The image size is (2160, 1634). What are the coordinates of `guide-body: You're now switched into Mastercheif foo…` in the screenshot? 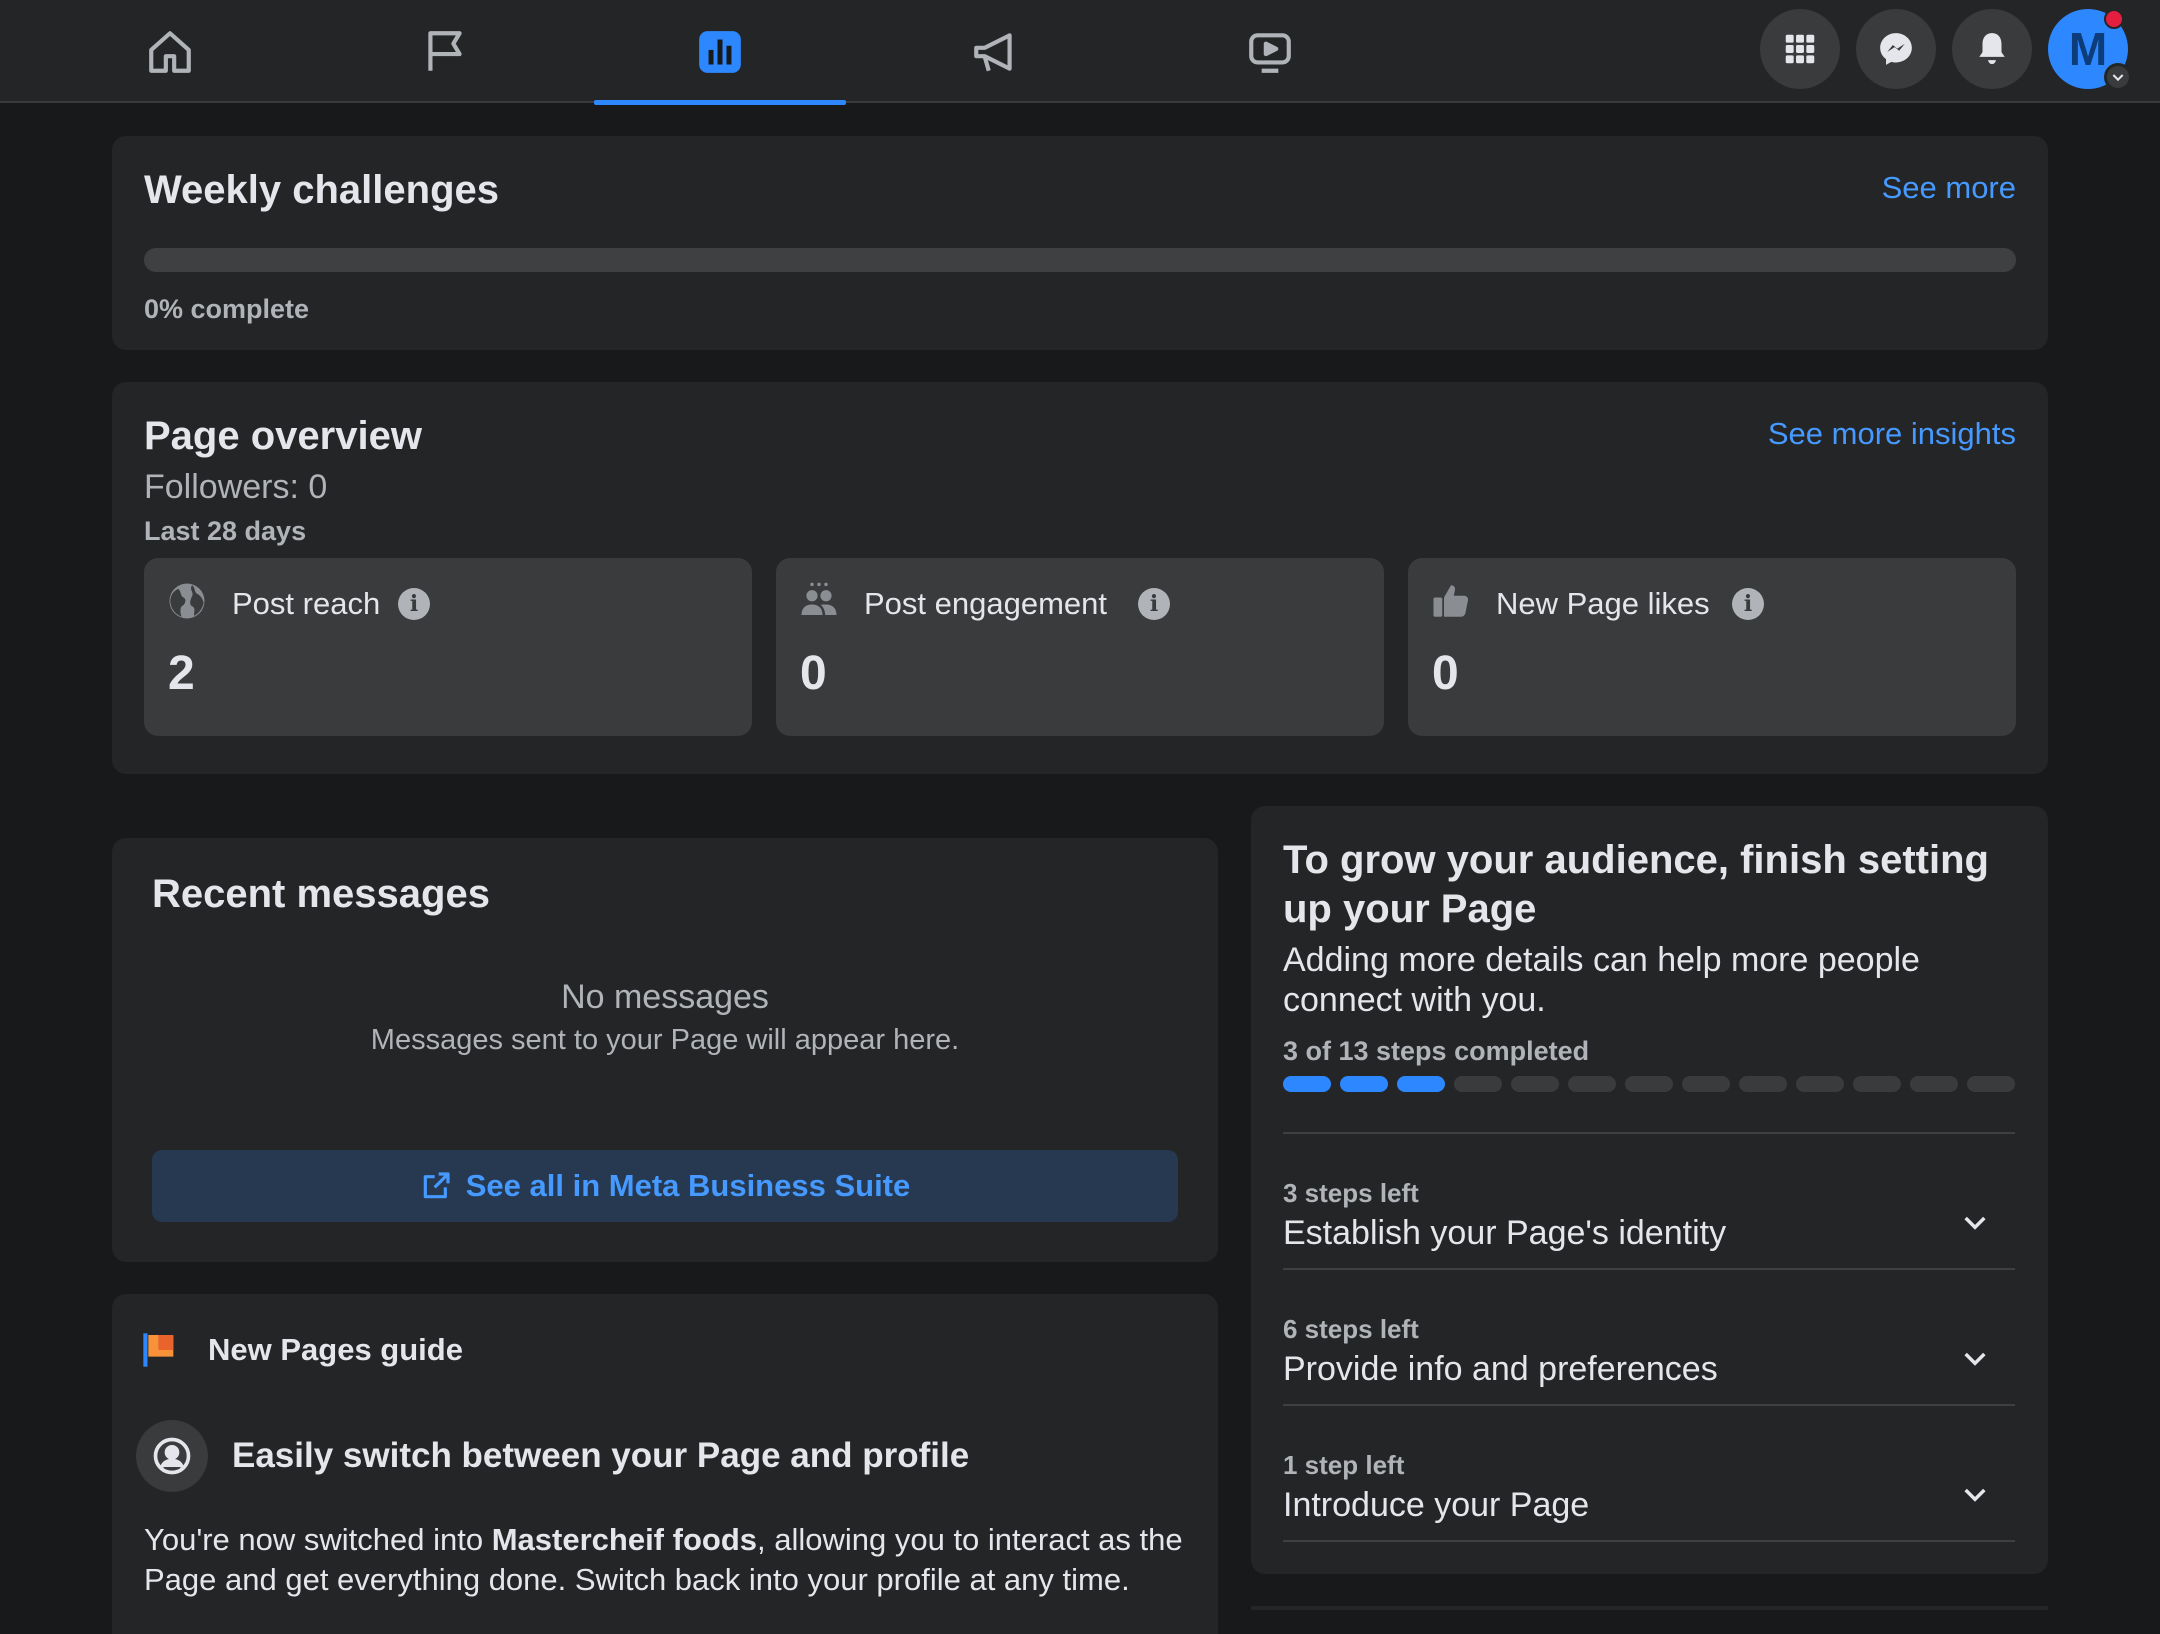 It's located at (674, 1560).